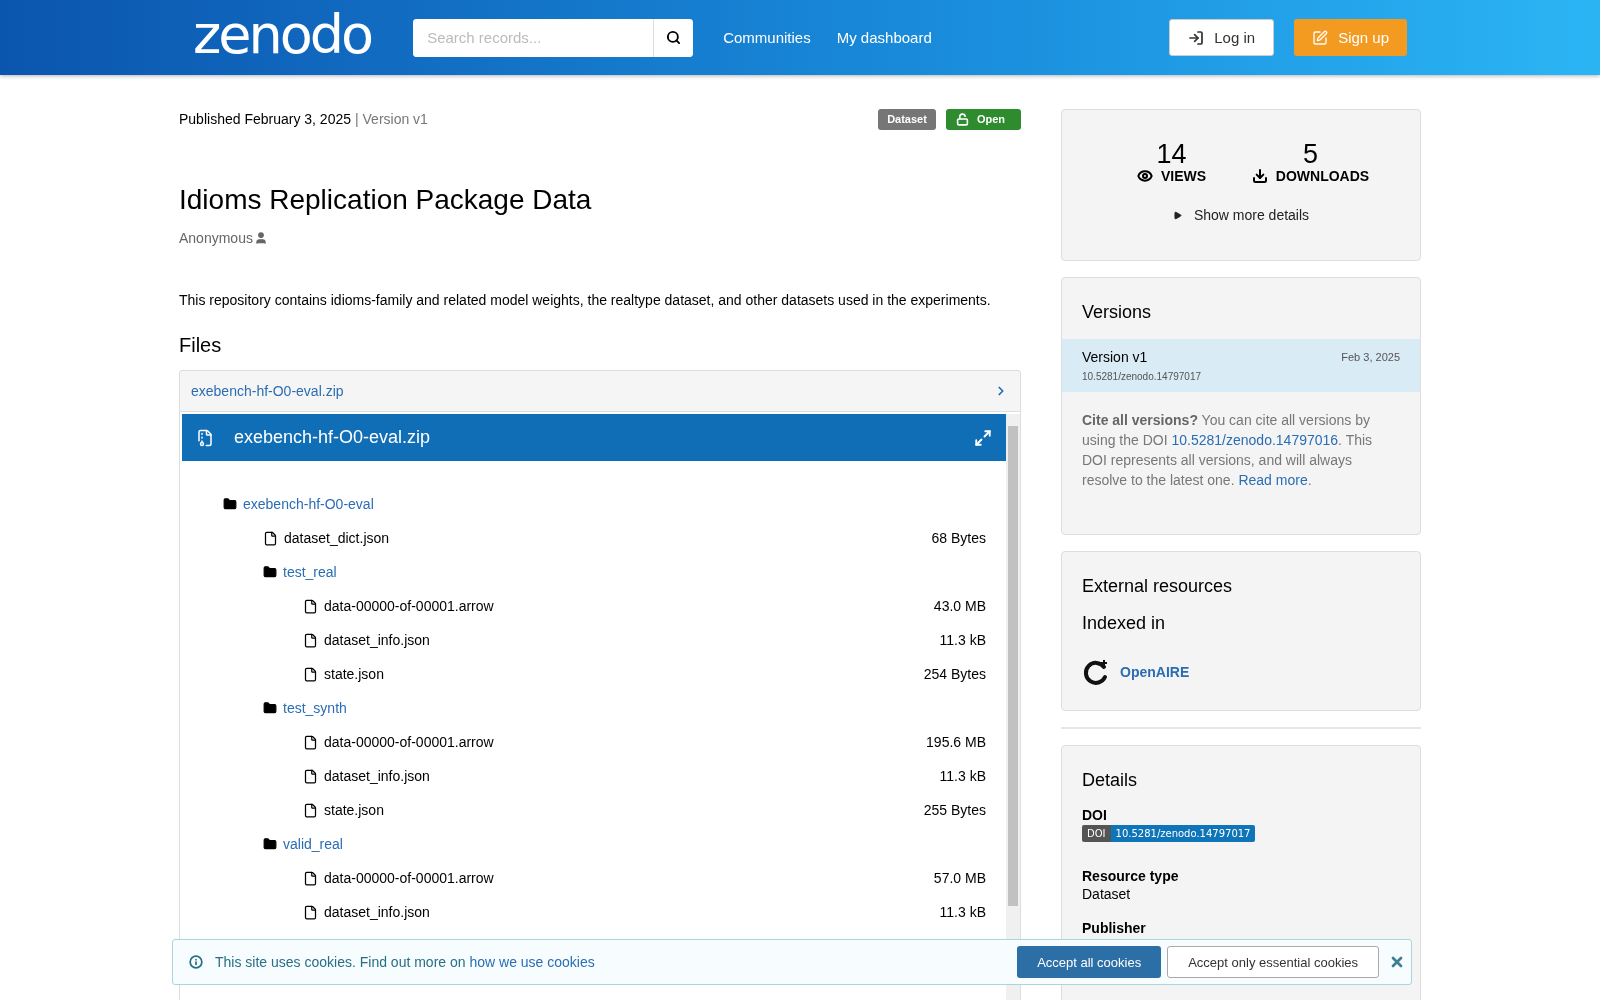 The image size is (1600, 1000). I want to click on file-size: 195.6 MB, so click(956, 742).